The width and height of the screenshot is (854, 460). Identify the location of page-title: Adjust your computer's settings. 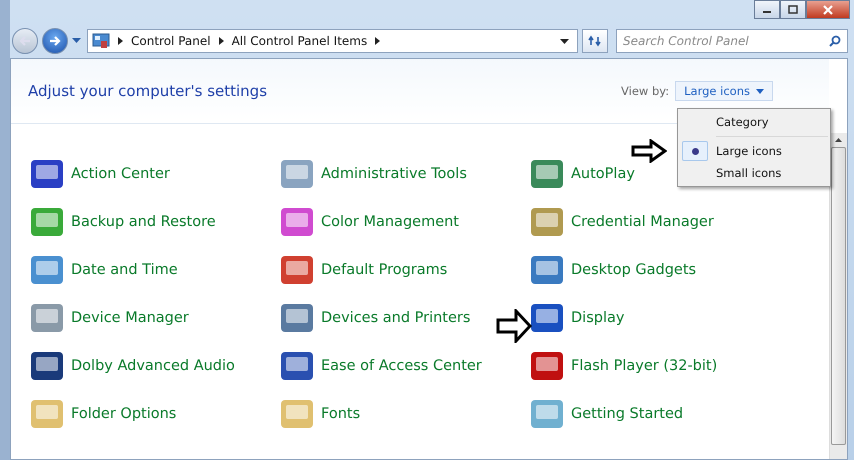
(148, 91).